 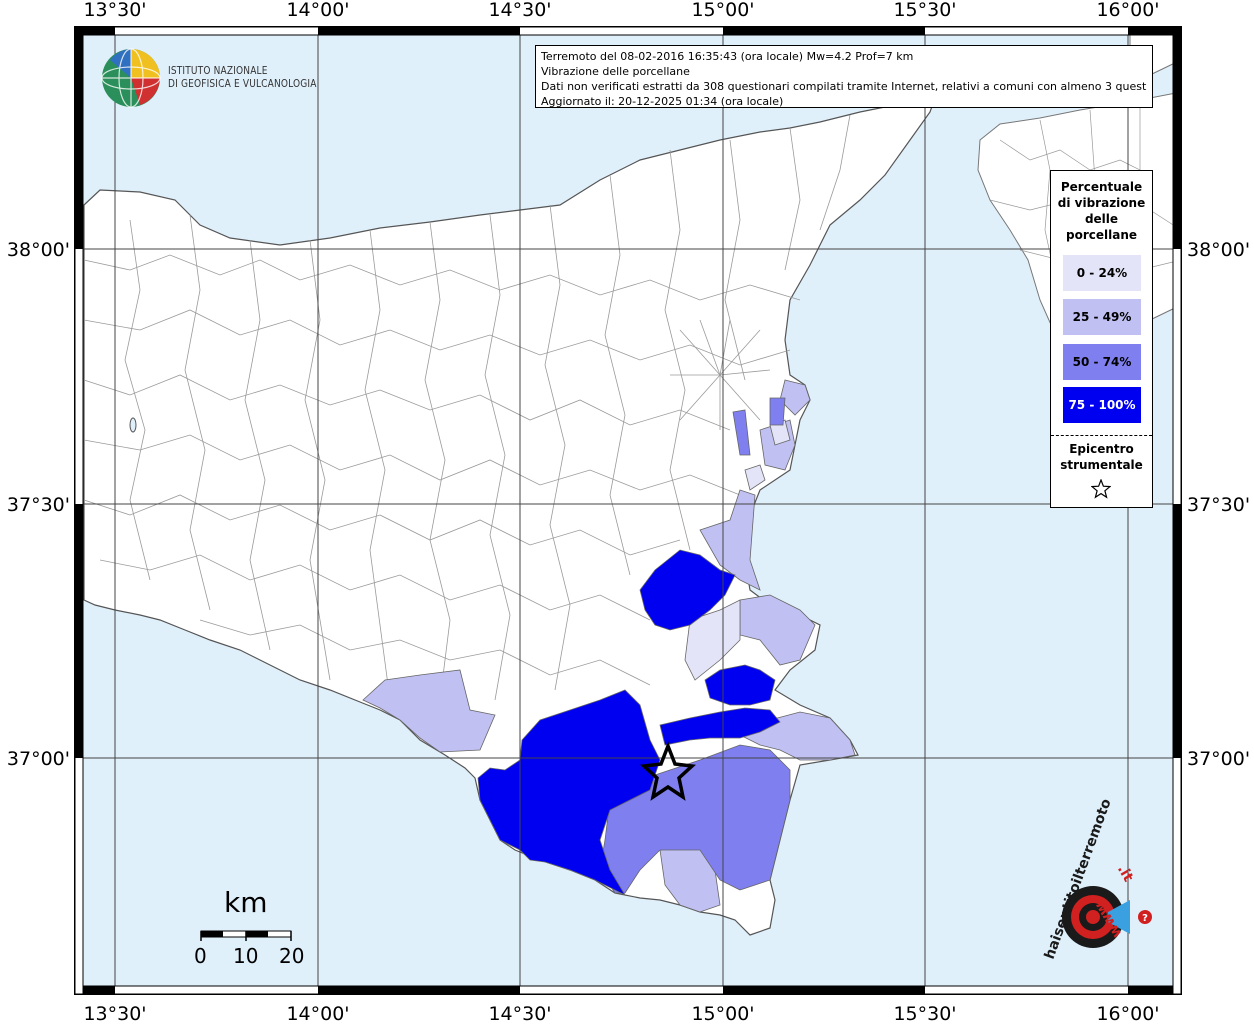 I want to click on ingv-line1: ISTITUTO NAZIONALE, so click(x=218, y=70).